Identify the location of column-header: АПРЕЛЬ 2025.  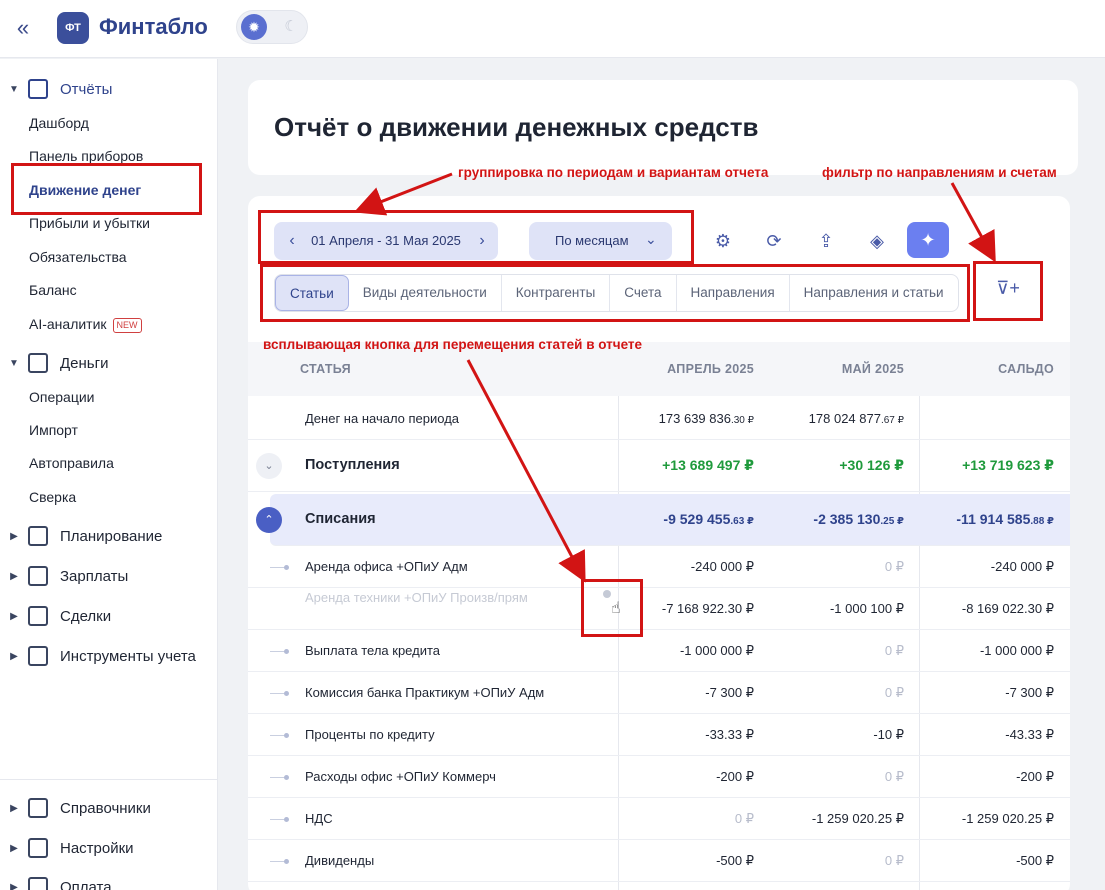
(710, 369).